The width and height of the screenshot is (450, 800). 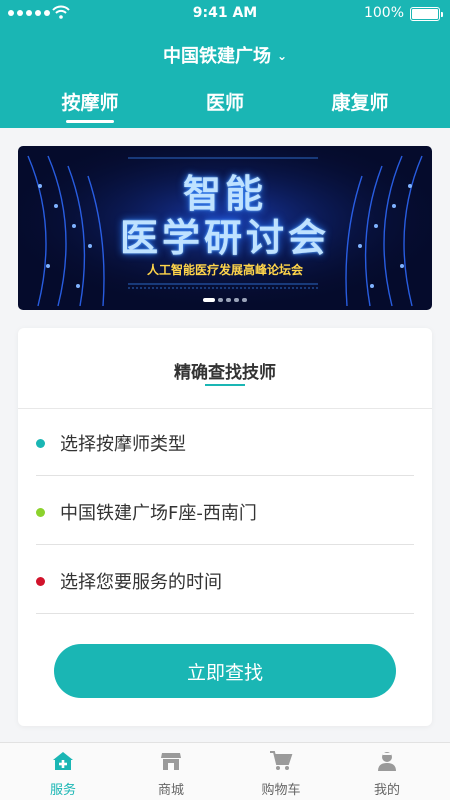 What do you see at coordinates (225, 14) in the screenshot?
I see `status-bar: 9:41 AM 100%` at bounding box center [225, 14].